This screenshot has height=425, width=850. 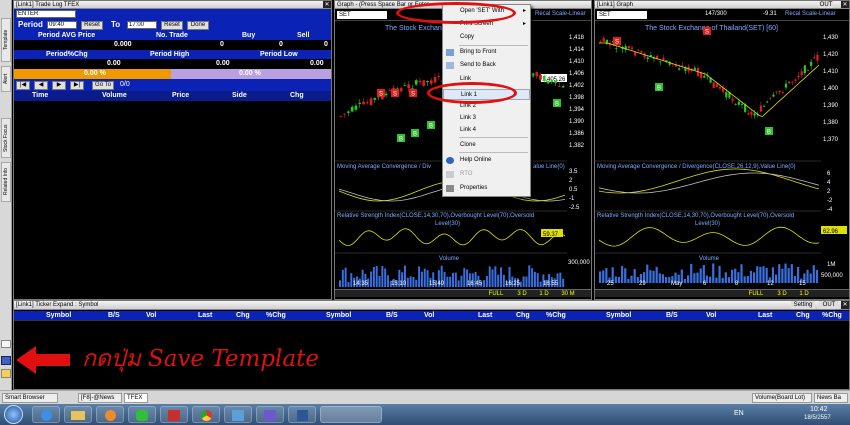 I want to click on tab-news: [F8]-@News, so click(x=100, y=398).